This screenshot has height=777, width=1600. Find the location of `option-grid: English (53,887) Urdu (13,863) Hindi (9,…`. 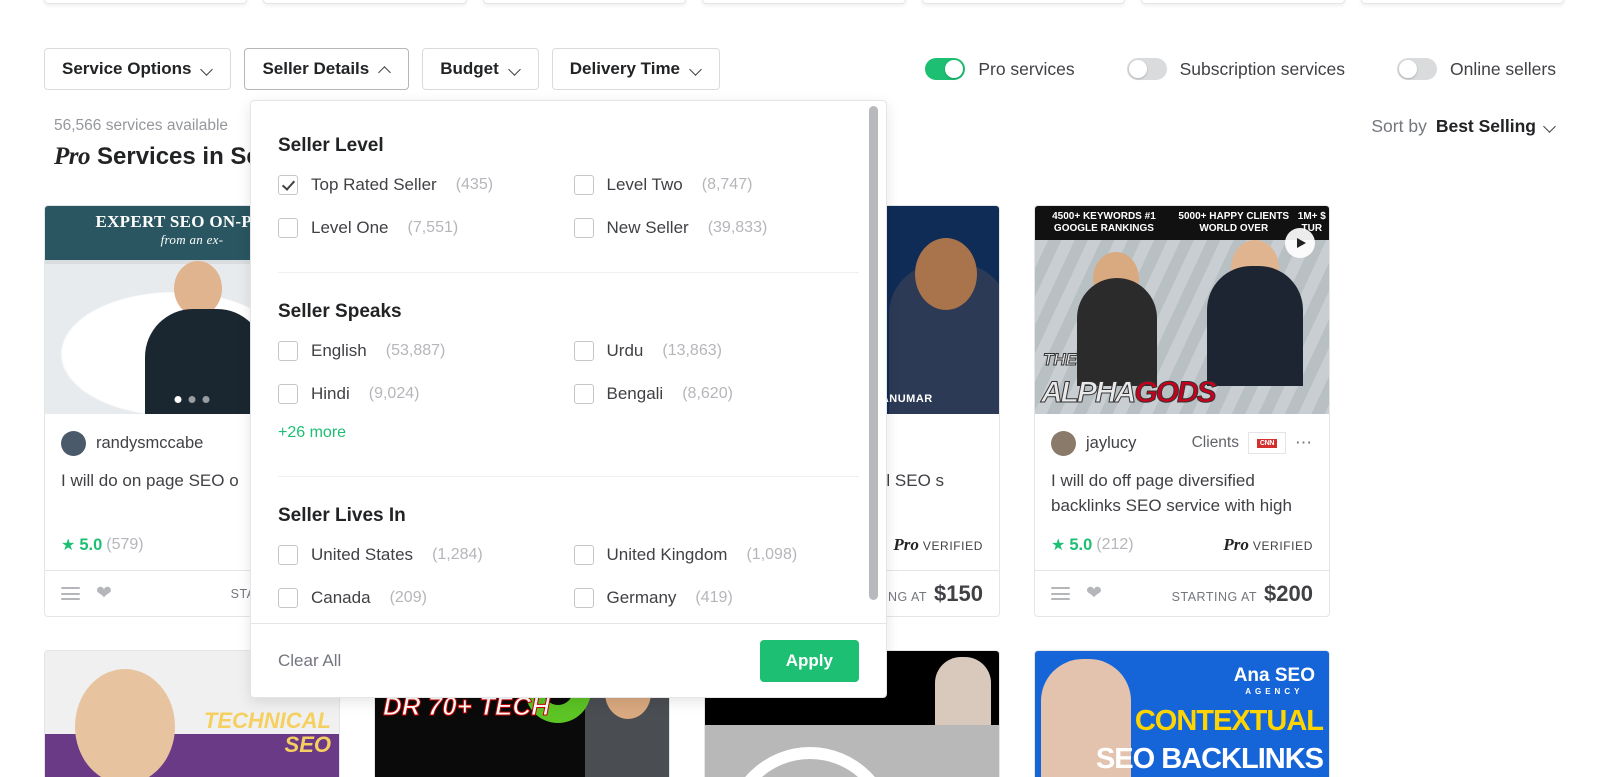

option-grid: English (53,887) Urdu (13,863) Hindi (9,… is located at coordinates (568, 372).